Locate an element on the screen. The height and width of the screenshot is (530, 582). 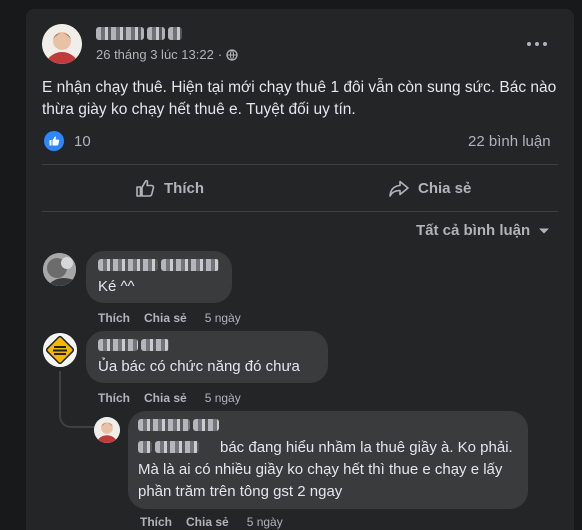
comment-bubble: Ủa bác có chức năng đó chưa is located at coordinates (207, 357).